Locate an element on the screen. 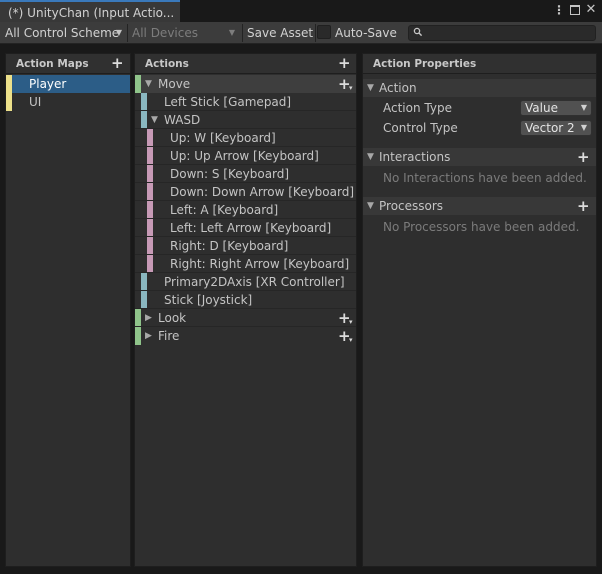 Image resolution: width=602 pixels, height=574 pixels. save-asset-button: Save Asset is located at coordinates (279, 33).